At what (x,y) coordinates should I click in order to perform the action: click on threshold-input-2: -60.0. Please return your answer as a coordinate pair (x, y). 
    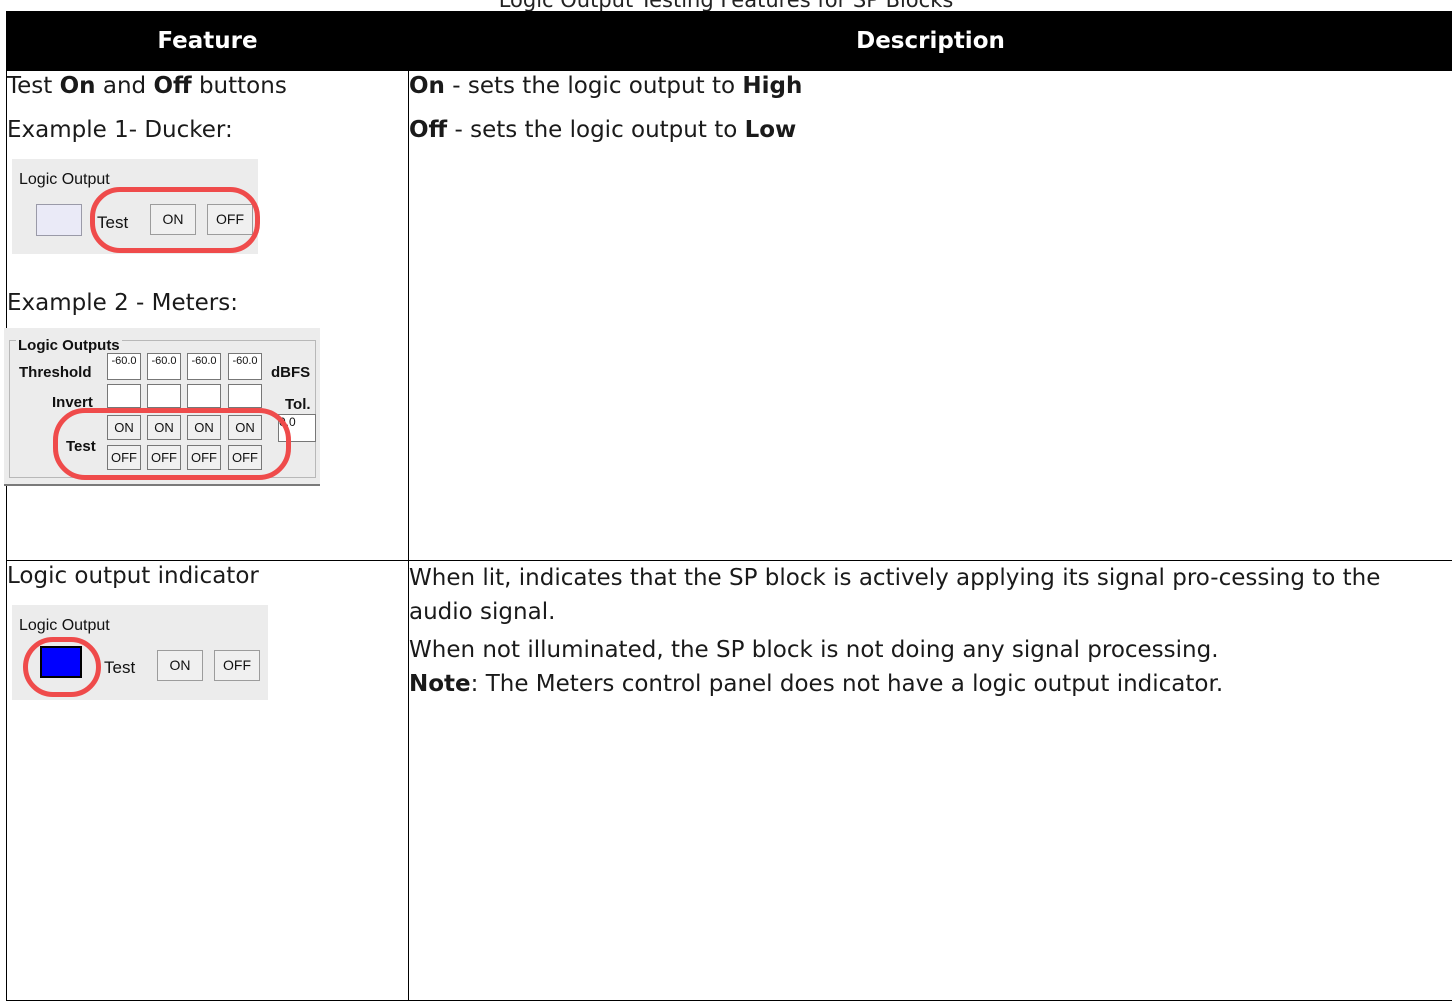
    Looking at the image, I should click on (164, 366).